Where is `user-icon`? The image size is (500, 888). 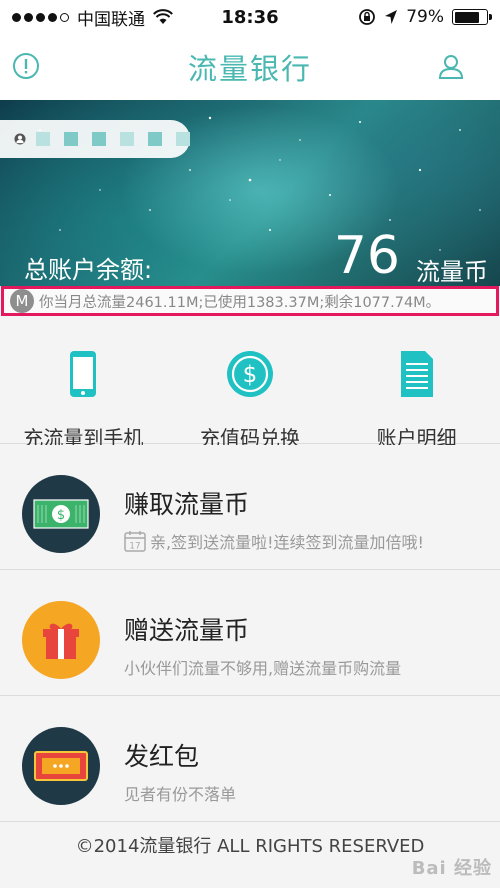 user-icon is located at coordinates (451, 67).